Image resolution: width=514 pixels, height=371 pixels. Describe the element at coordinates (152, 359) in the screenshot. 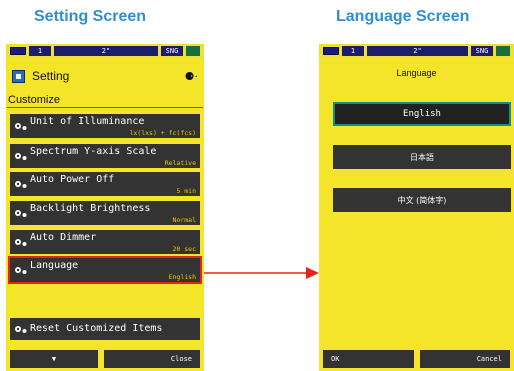

I see `close-button: Close` at that location.